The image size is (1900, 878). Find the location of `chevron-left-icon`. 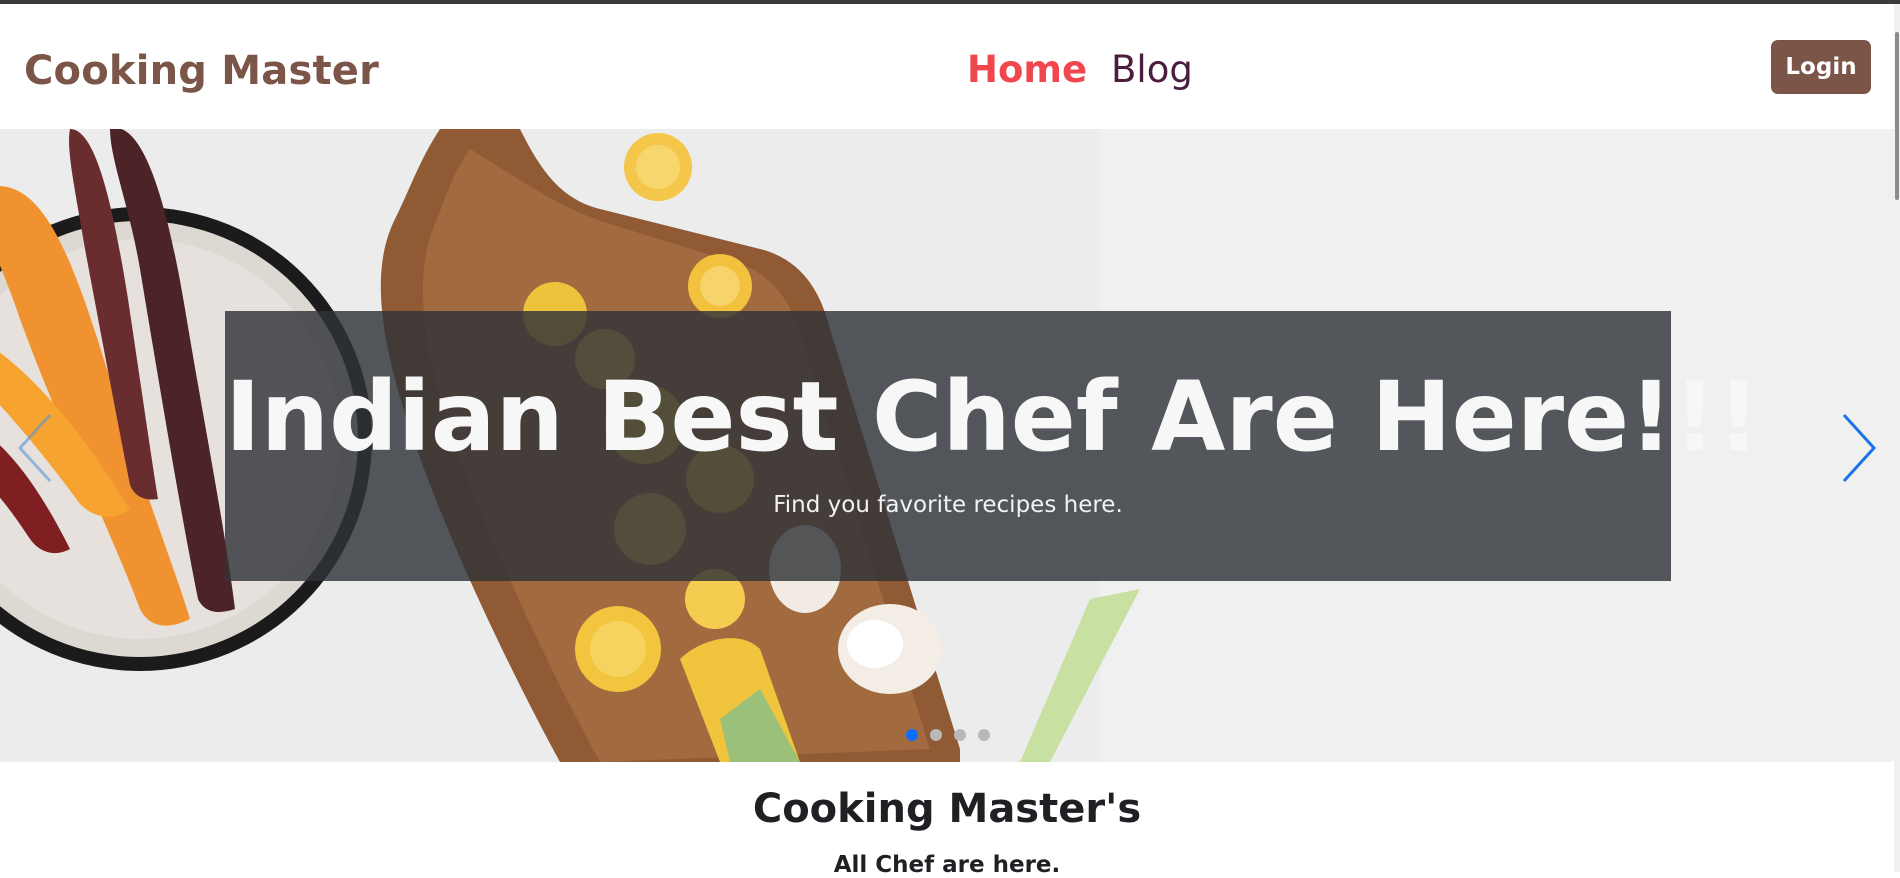

chevron-left-icon is located at coordinates (36, 448).